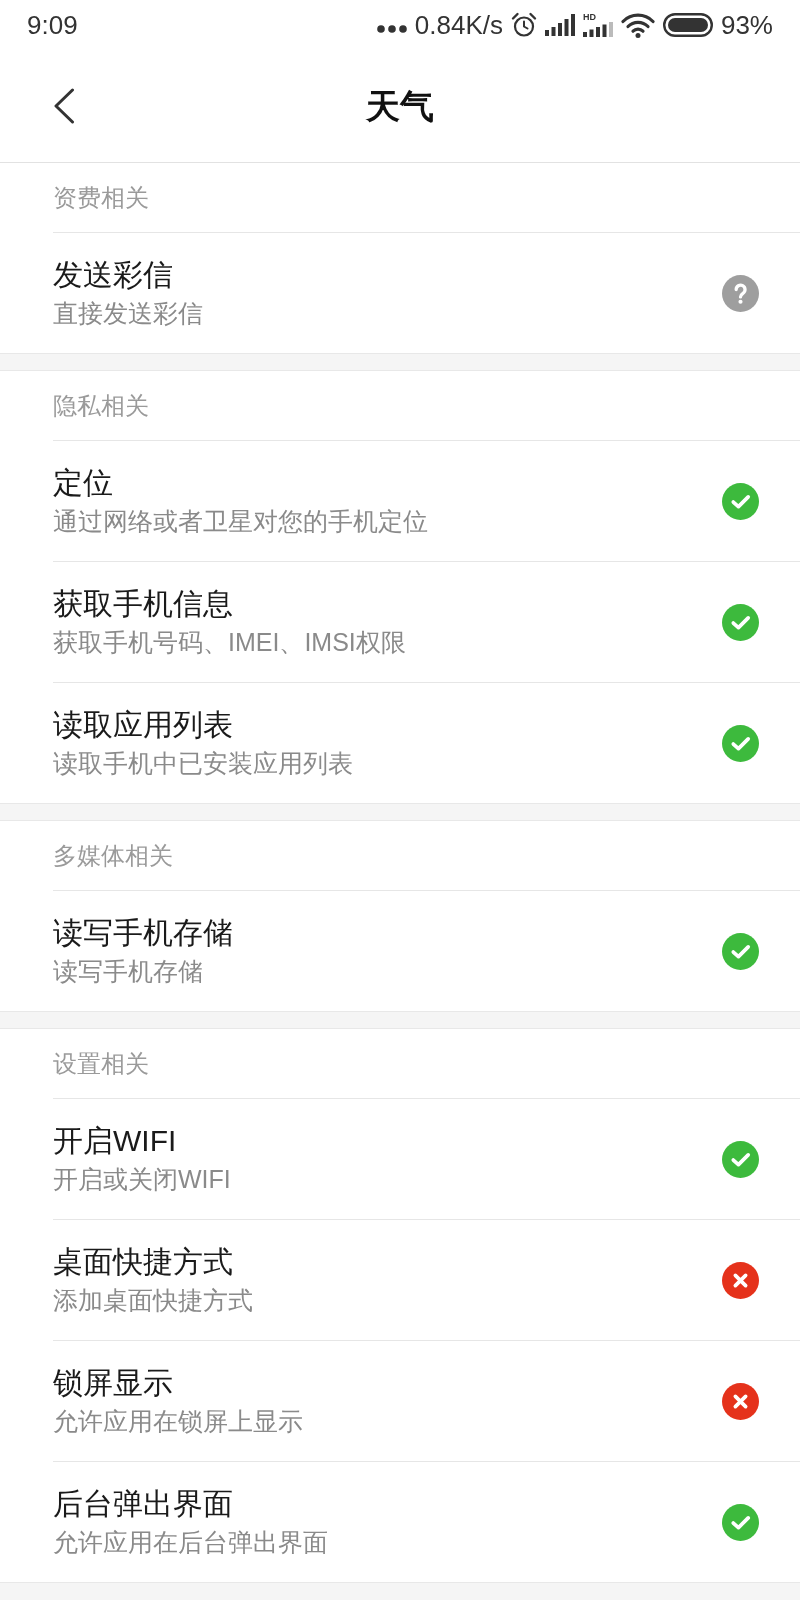 The width and height of the screenshot is (800, 1600). What do you see at coordinates (101, 405) in the screenshot?
I see `section-title: 隐私相关` at bounding box center [101, 405].